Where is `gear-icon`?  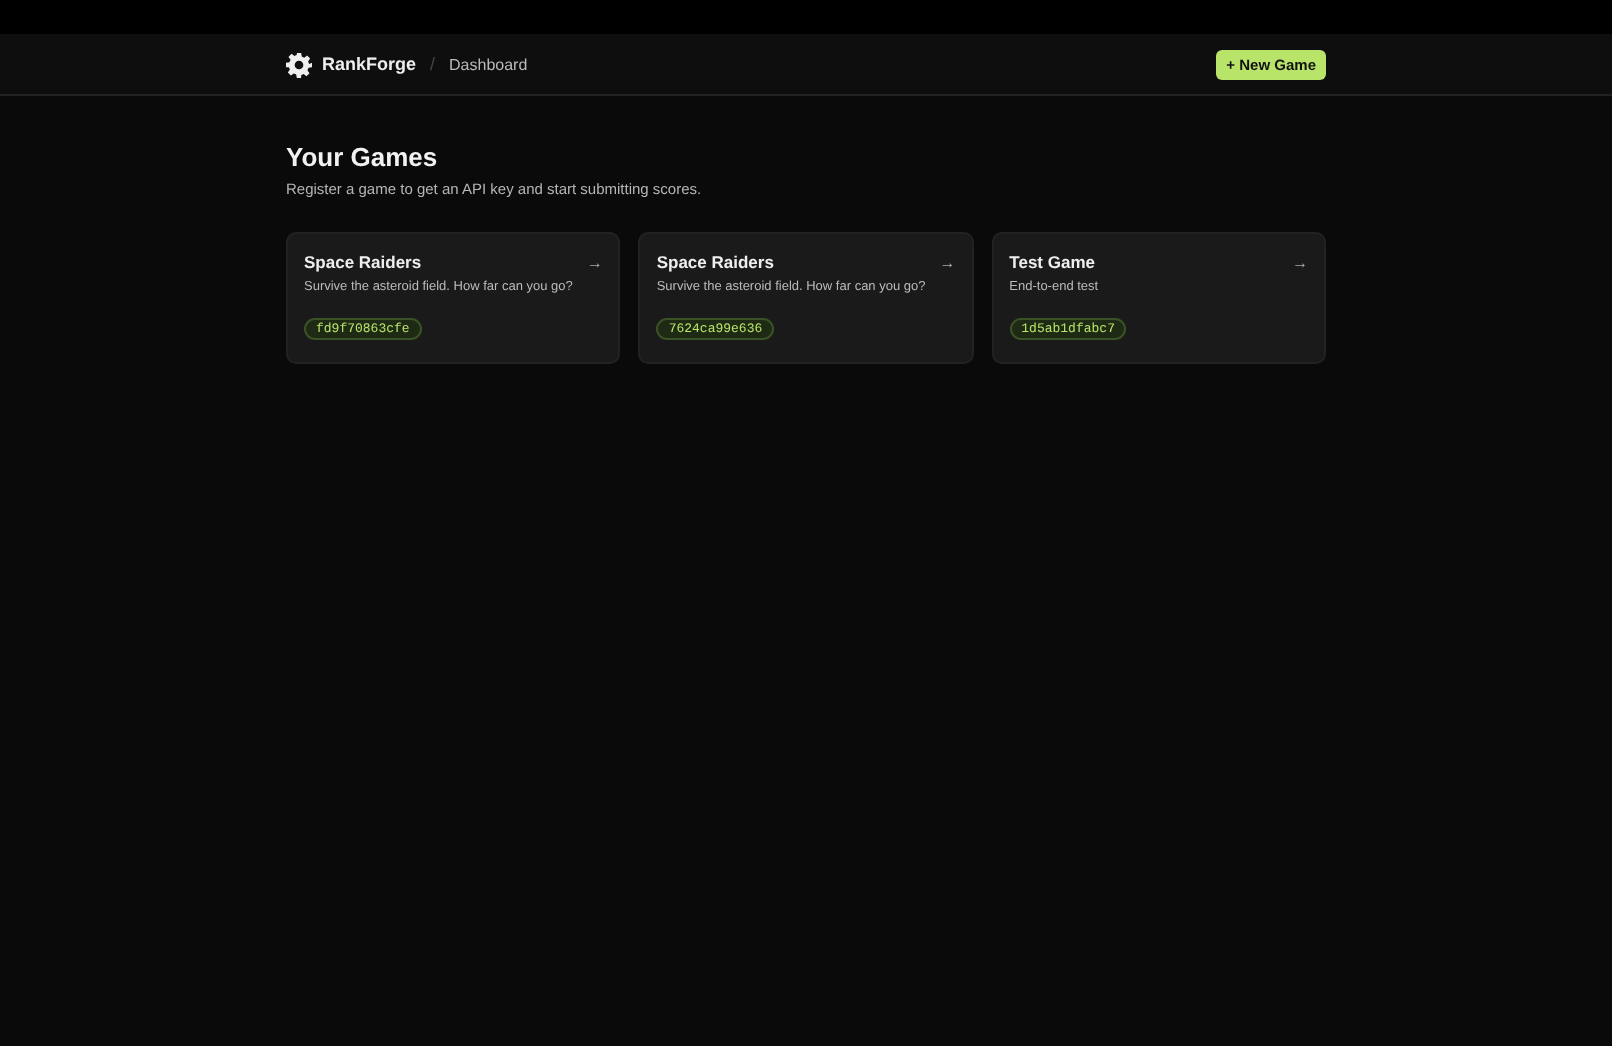 gear-icon is located at coordinates (299, 64).